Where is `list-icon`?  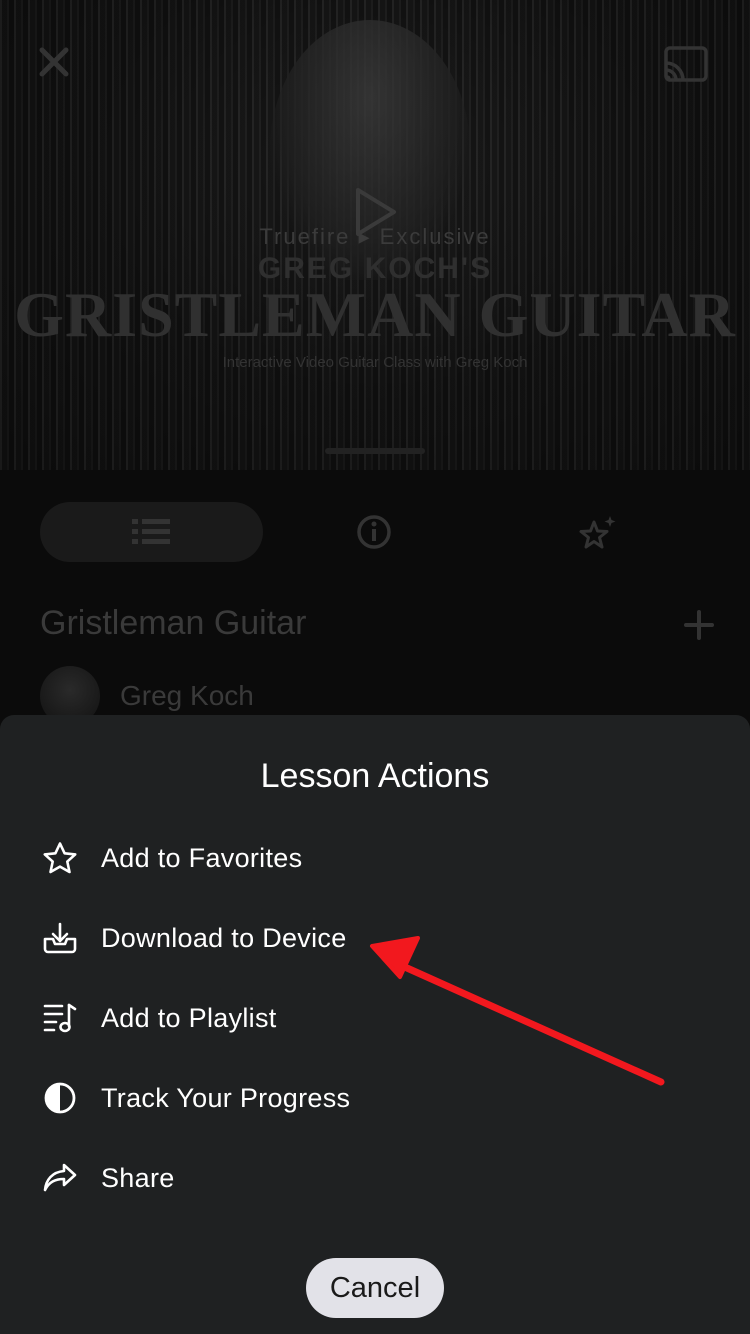
list-icon is located at coordinates (151, 531).